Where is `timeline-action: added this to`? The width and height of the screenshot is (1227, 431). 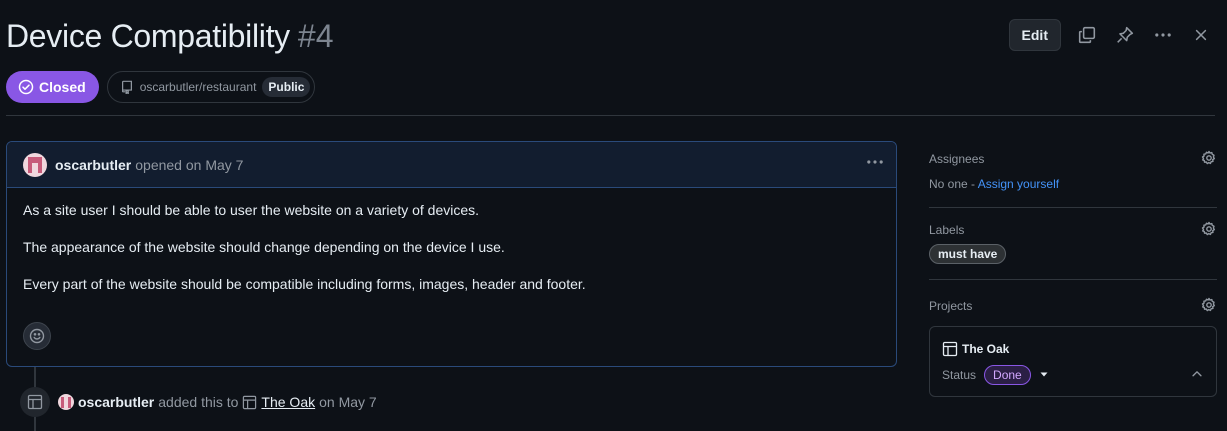
timeline-action: added this to is located at coordinates (198, 402).